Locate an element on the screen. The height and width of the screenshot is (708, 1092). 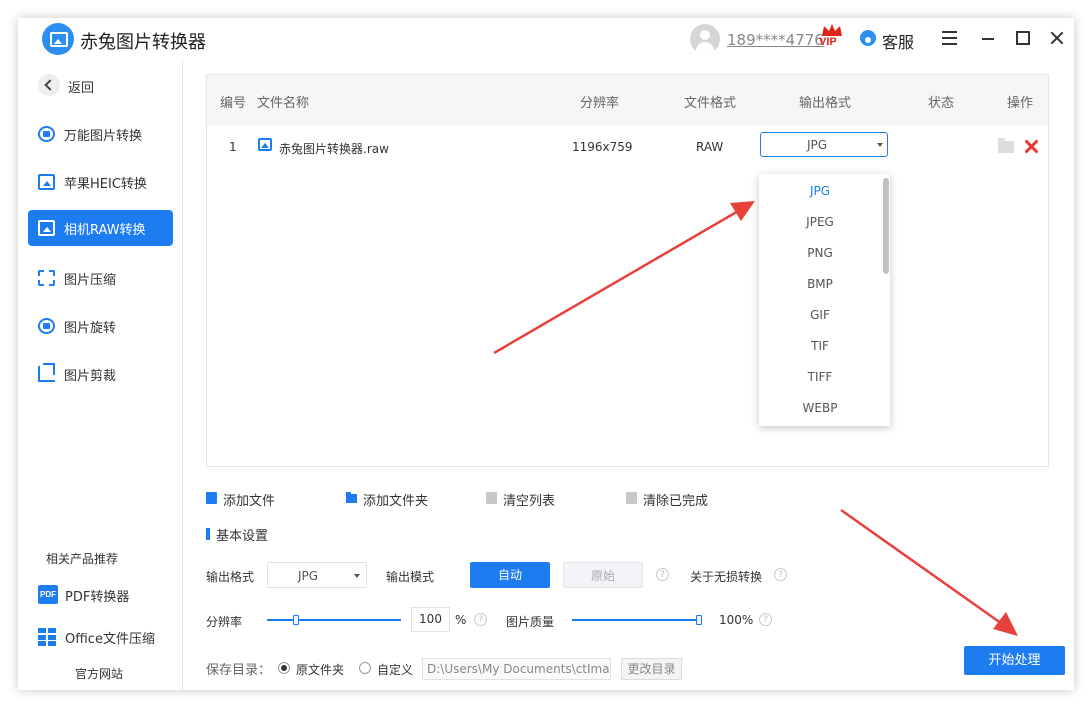
file-resolution: 1196x759 is located at coordinates (602, 147).